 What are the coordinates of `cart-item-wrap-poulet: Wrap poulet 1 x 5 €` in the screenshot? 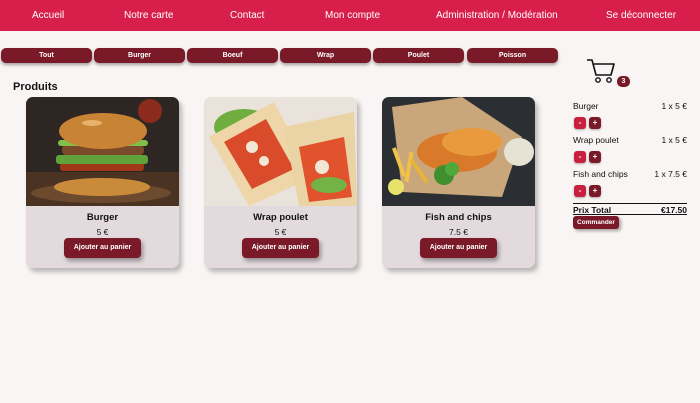 It's located at (630, 140).